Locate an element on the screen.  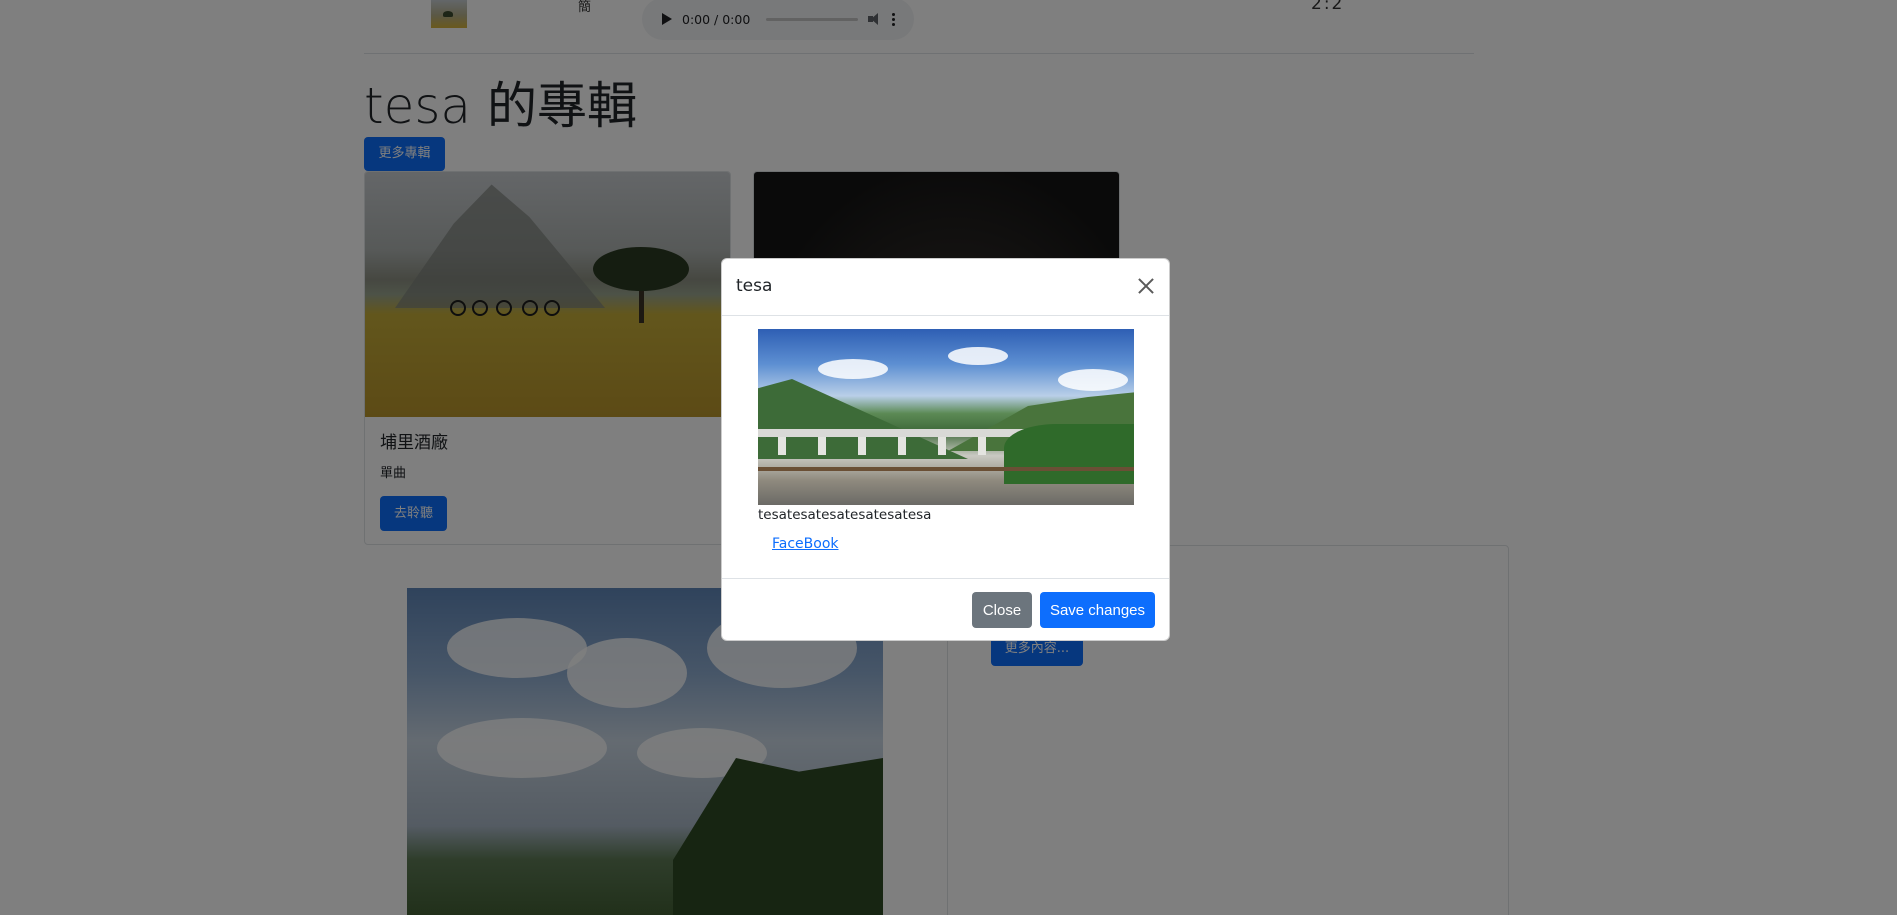
modal-footer: Close Save changes is located at coordinates (945, 609).